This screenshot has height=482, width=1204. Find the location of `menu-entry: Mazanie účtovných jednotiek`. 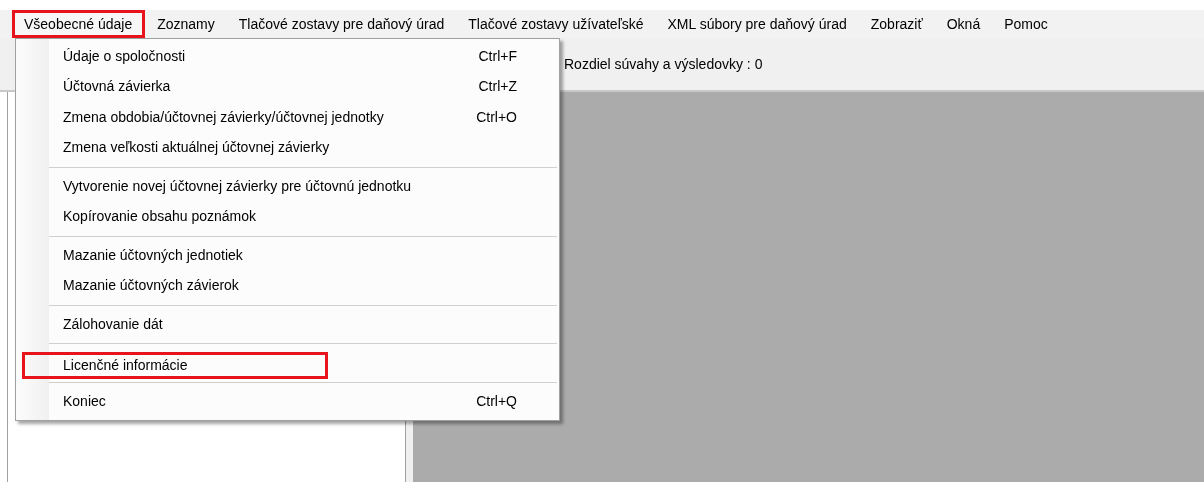

menu-entry: Mazanie účtovných jednotiek is located at coordinates (153, 255).